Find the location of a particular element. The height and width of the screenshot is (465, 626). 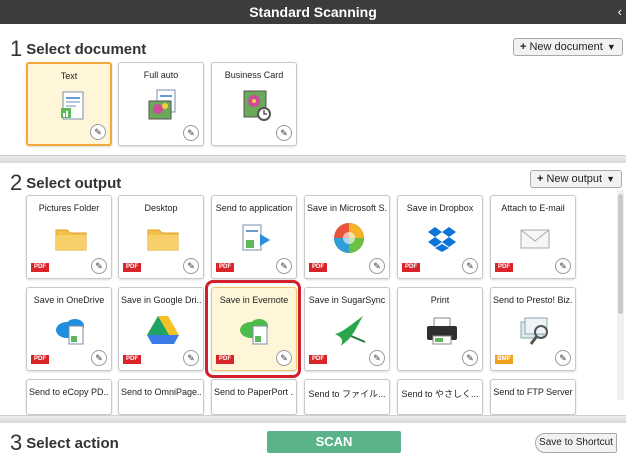

section-label: Select document is located at coordinates (86, 49).